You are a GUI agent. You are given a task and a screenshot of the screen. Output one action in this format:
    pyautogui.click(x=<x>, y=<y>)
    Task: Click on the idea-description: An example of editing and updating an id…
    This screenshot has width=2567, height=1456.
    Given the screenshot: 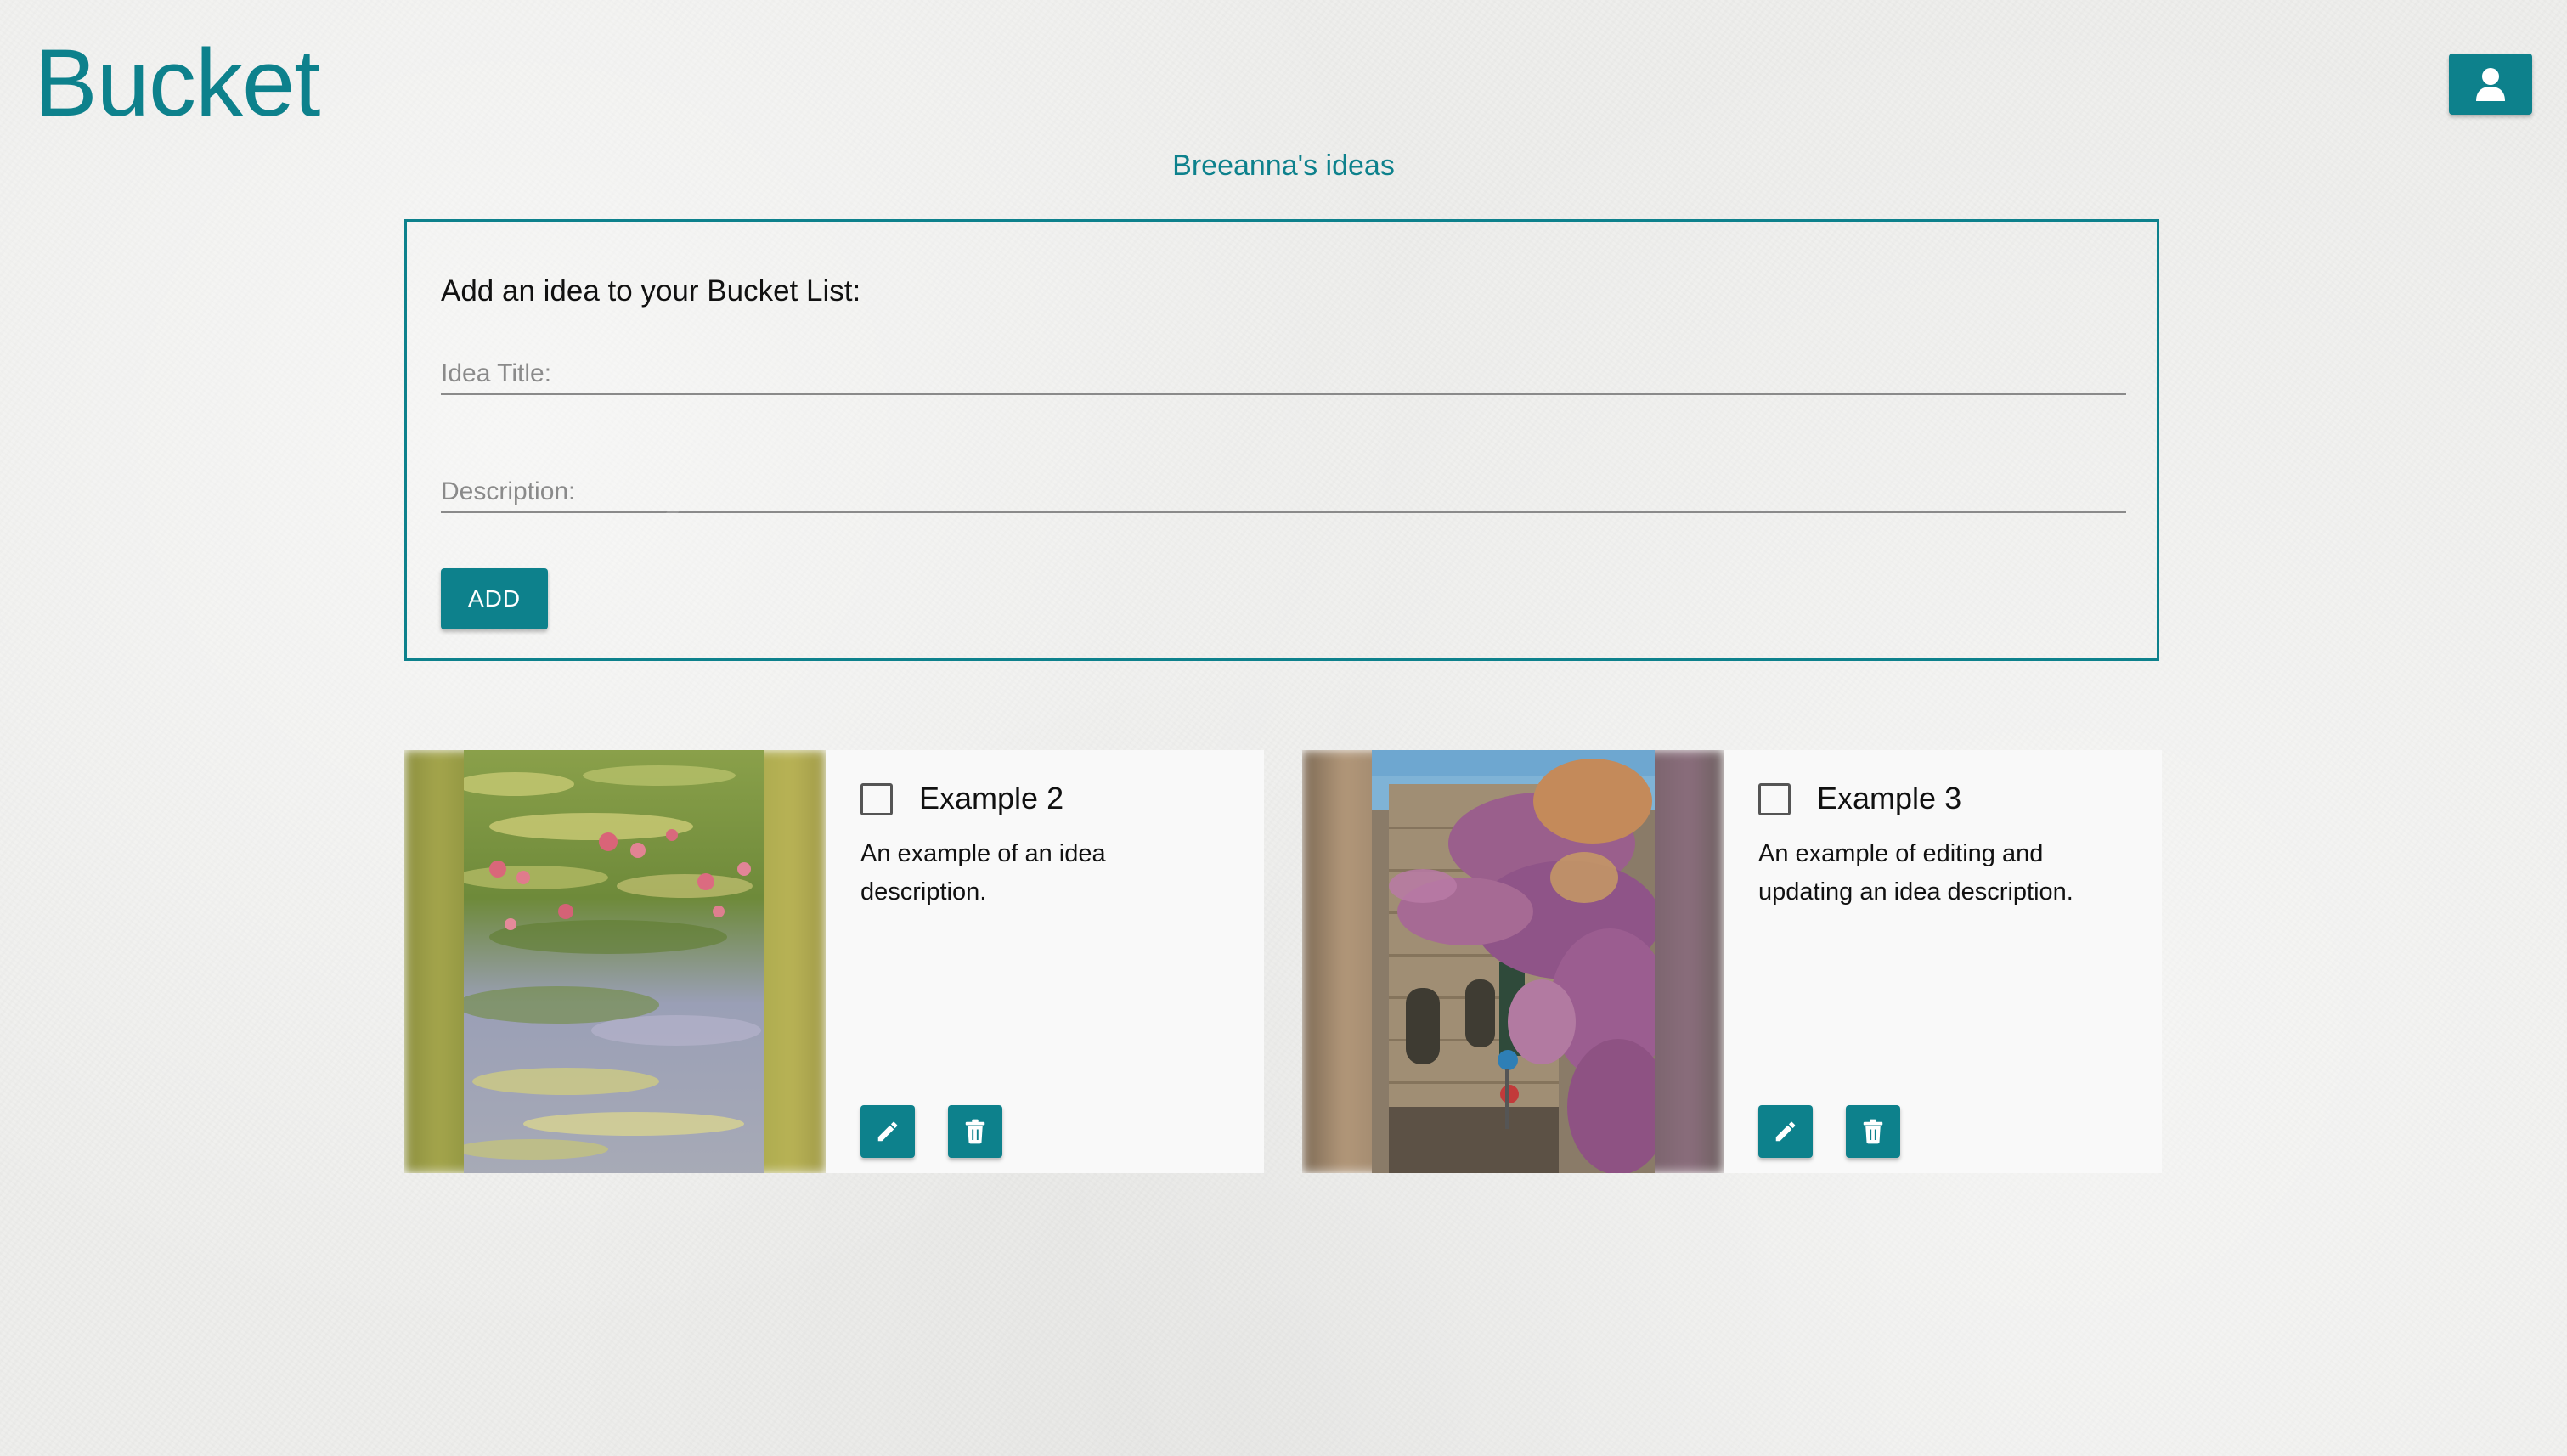 What is the action you would take?
    pyautogui.click(x=1915, y=873)
    